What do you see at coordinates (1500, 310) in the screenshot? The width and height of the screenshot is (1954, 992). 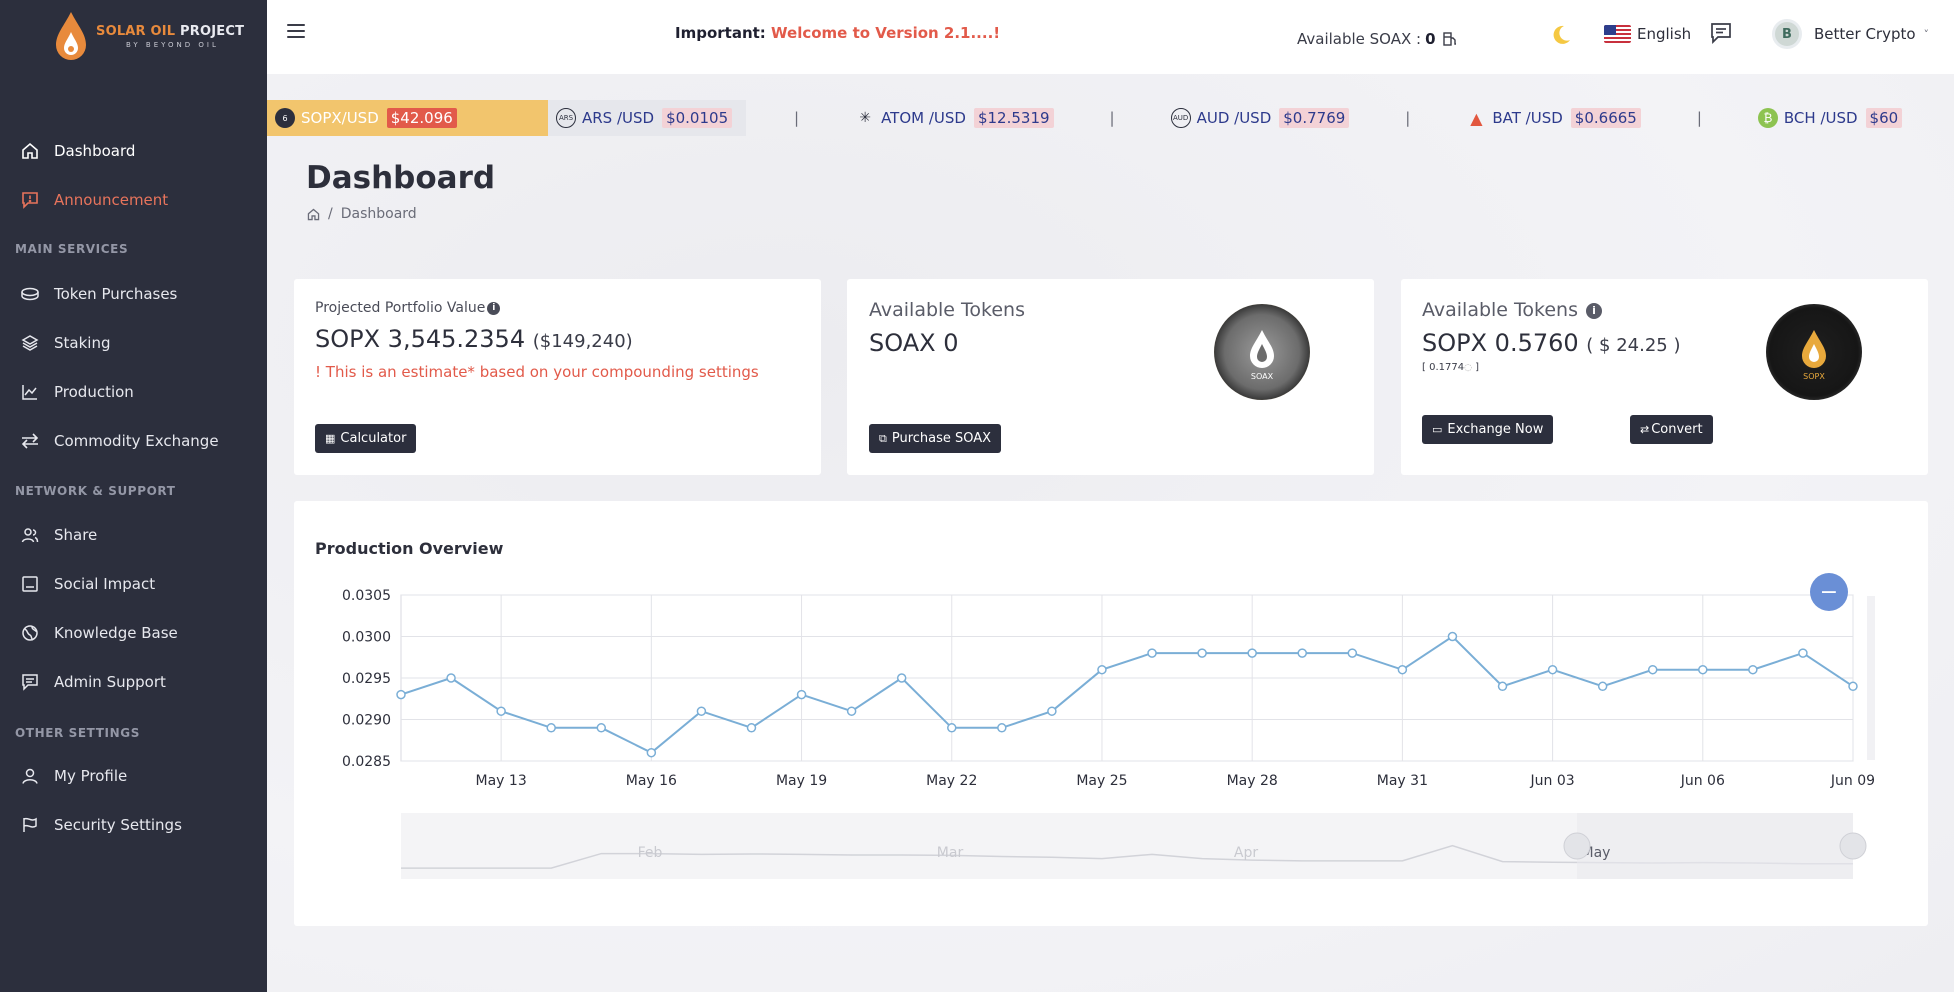 I see `sopx-card-title: Available Tokens` at bounding box center [1500, 310].